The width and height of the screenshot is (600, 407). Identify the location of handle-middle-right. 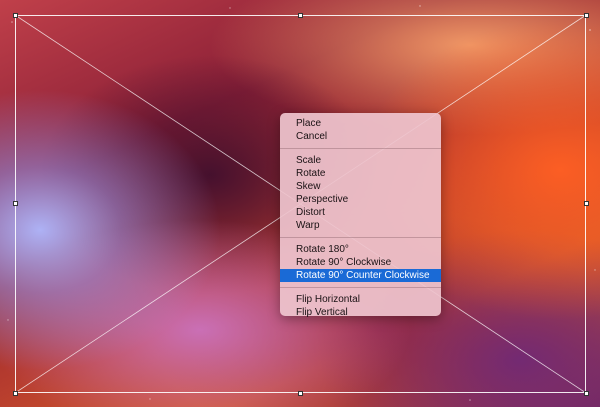
(586, 203).